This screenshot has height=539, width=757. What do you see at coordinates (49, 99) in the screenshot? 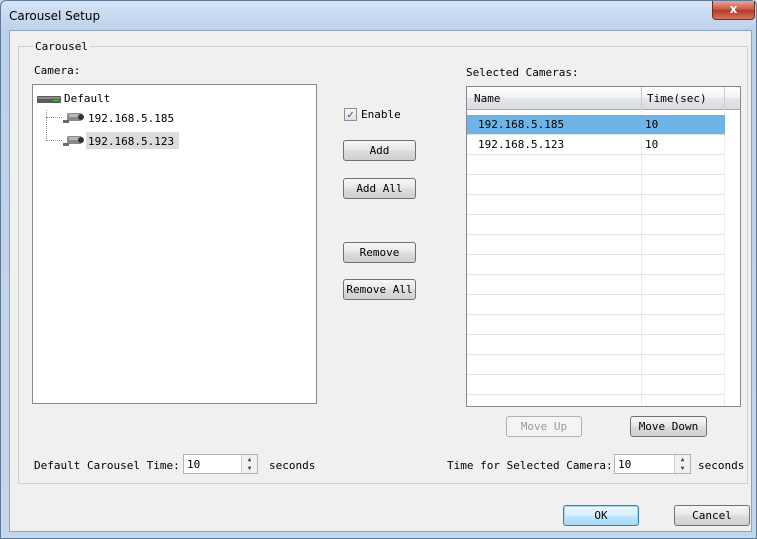
I see `nvr-device-icon` at bounding box center [49, 99].